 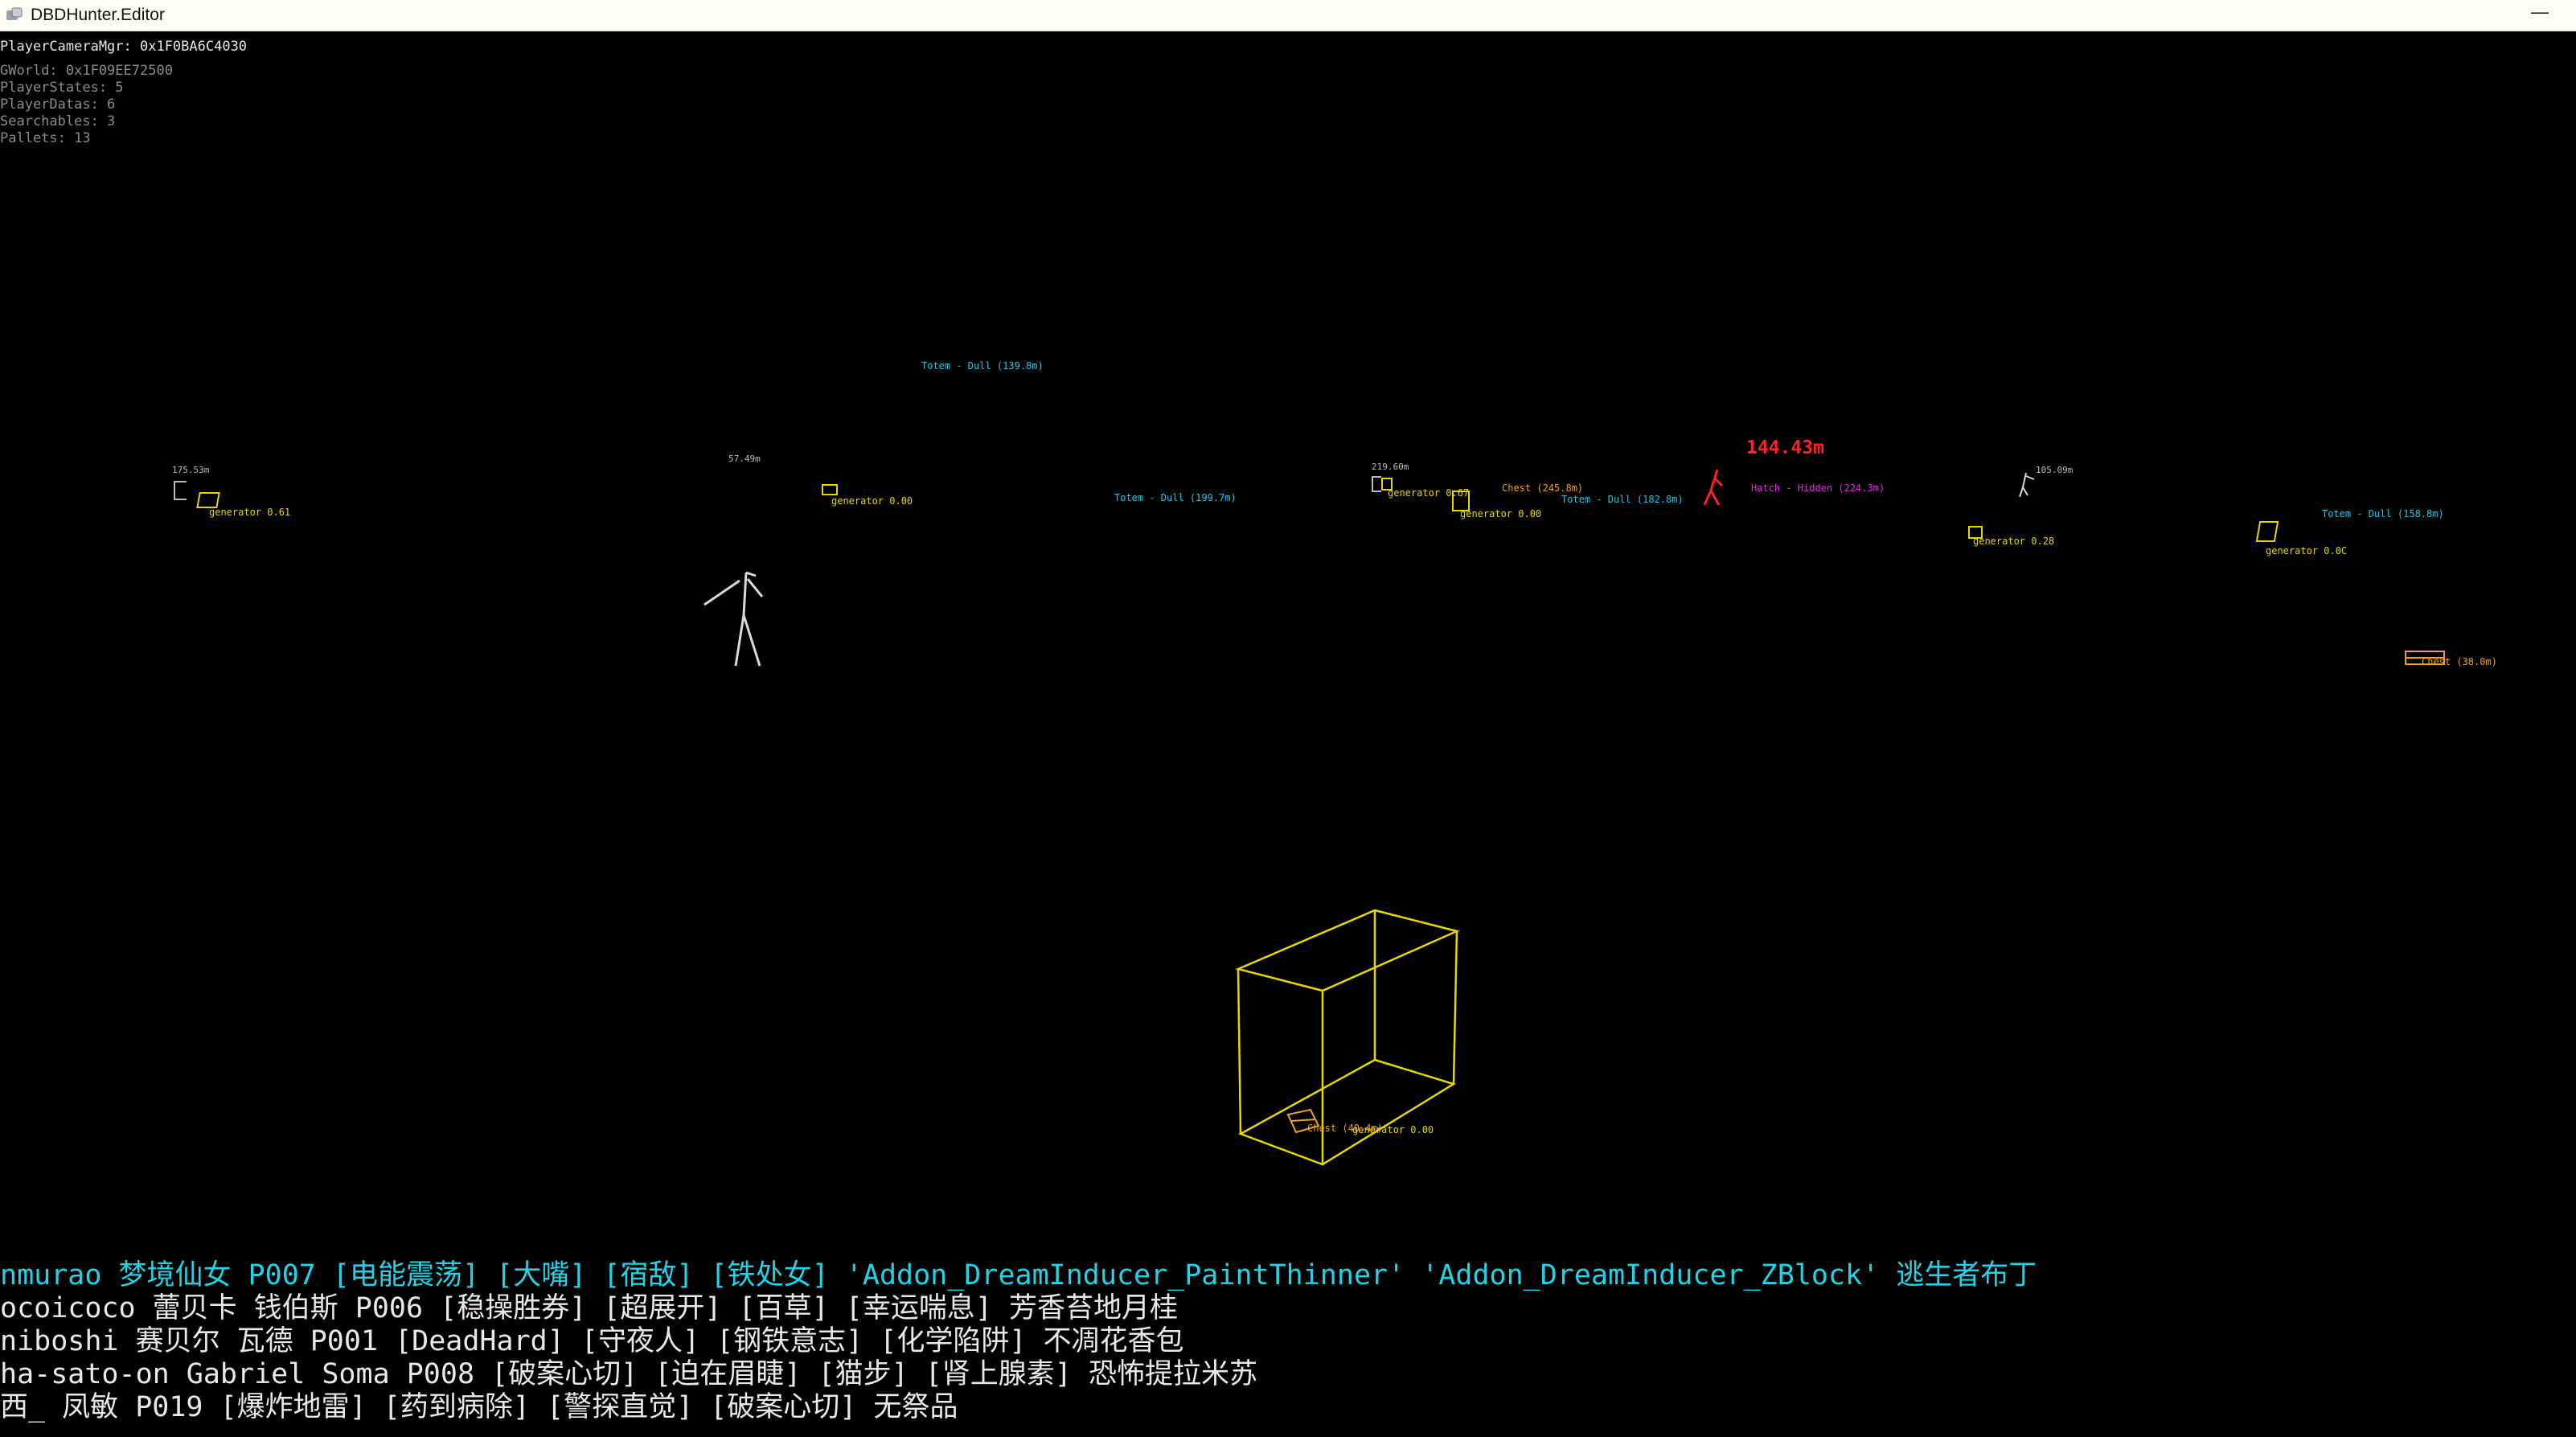 What do you see at coordinates (1818, 488) in the screenshot?
I see `hatch-label: Hatch - Hidden (224.3m)` at bounding box center [1818, 488].